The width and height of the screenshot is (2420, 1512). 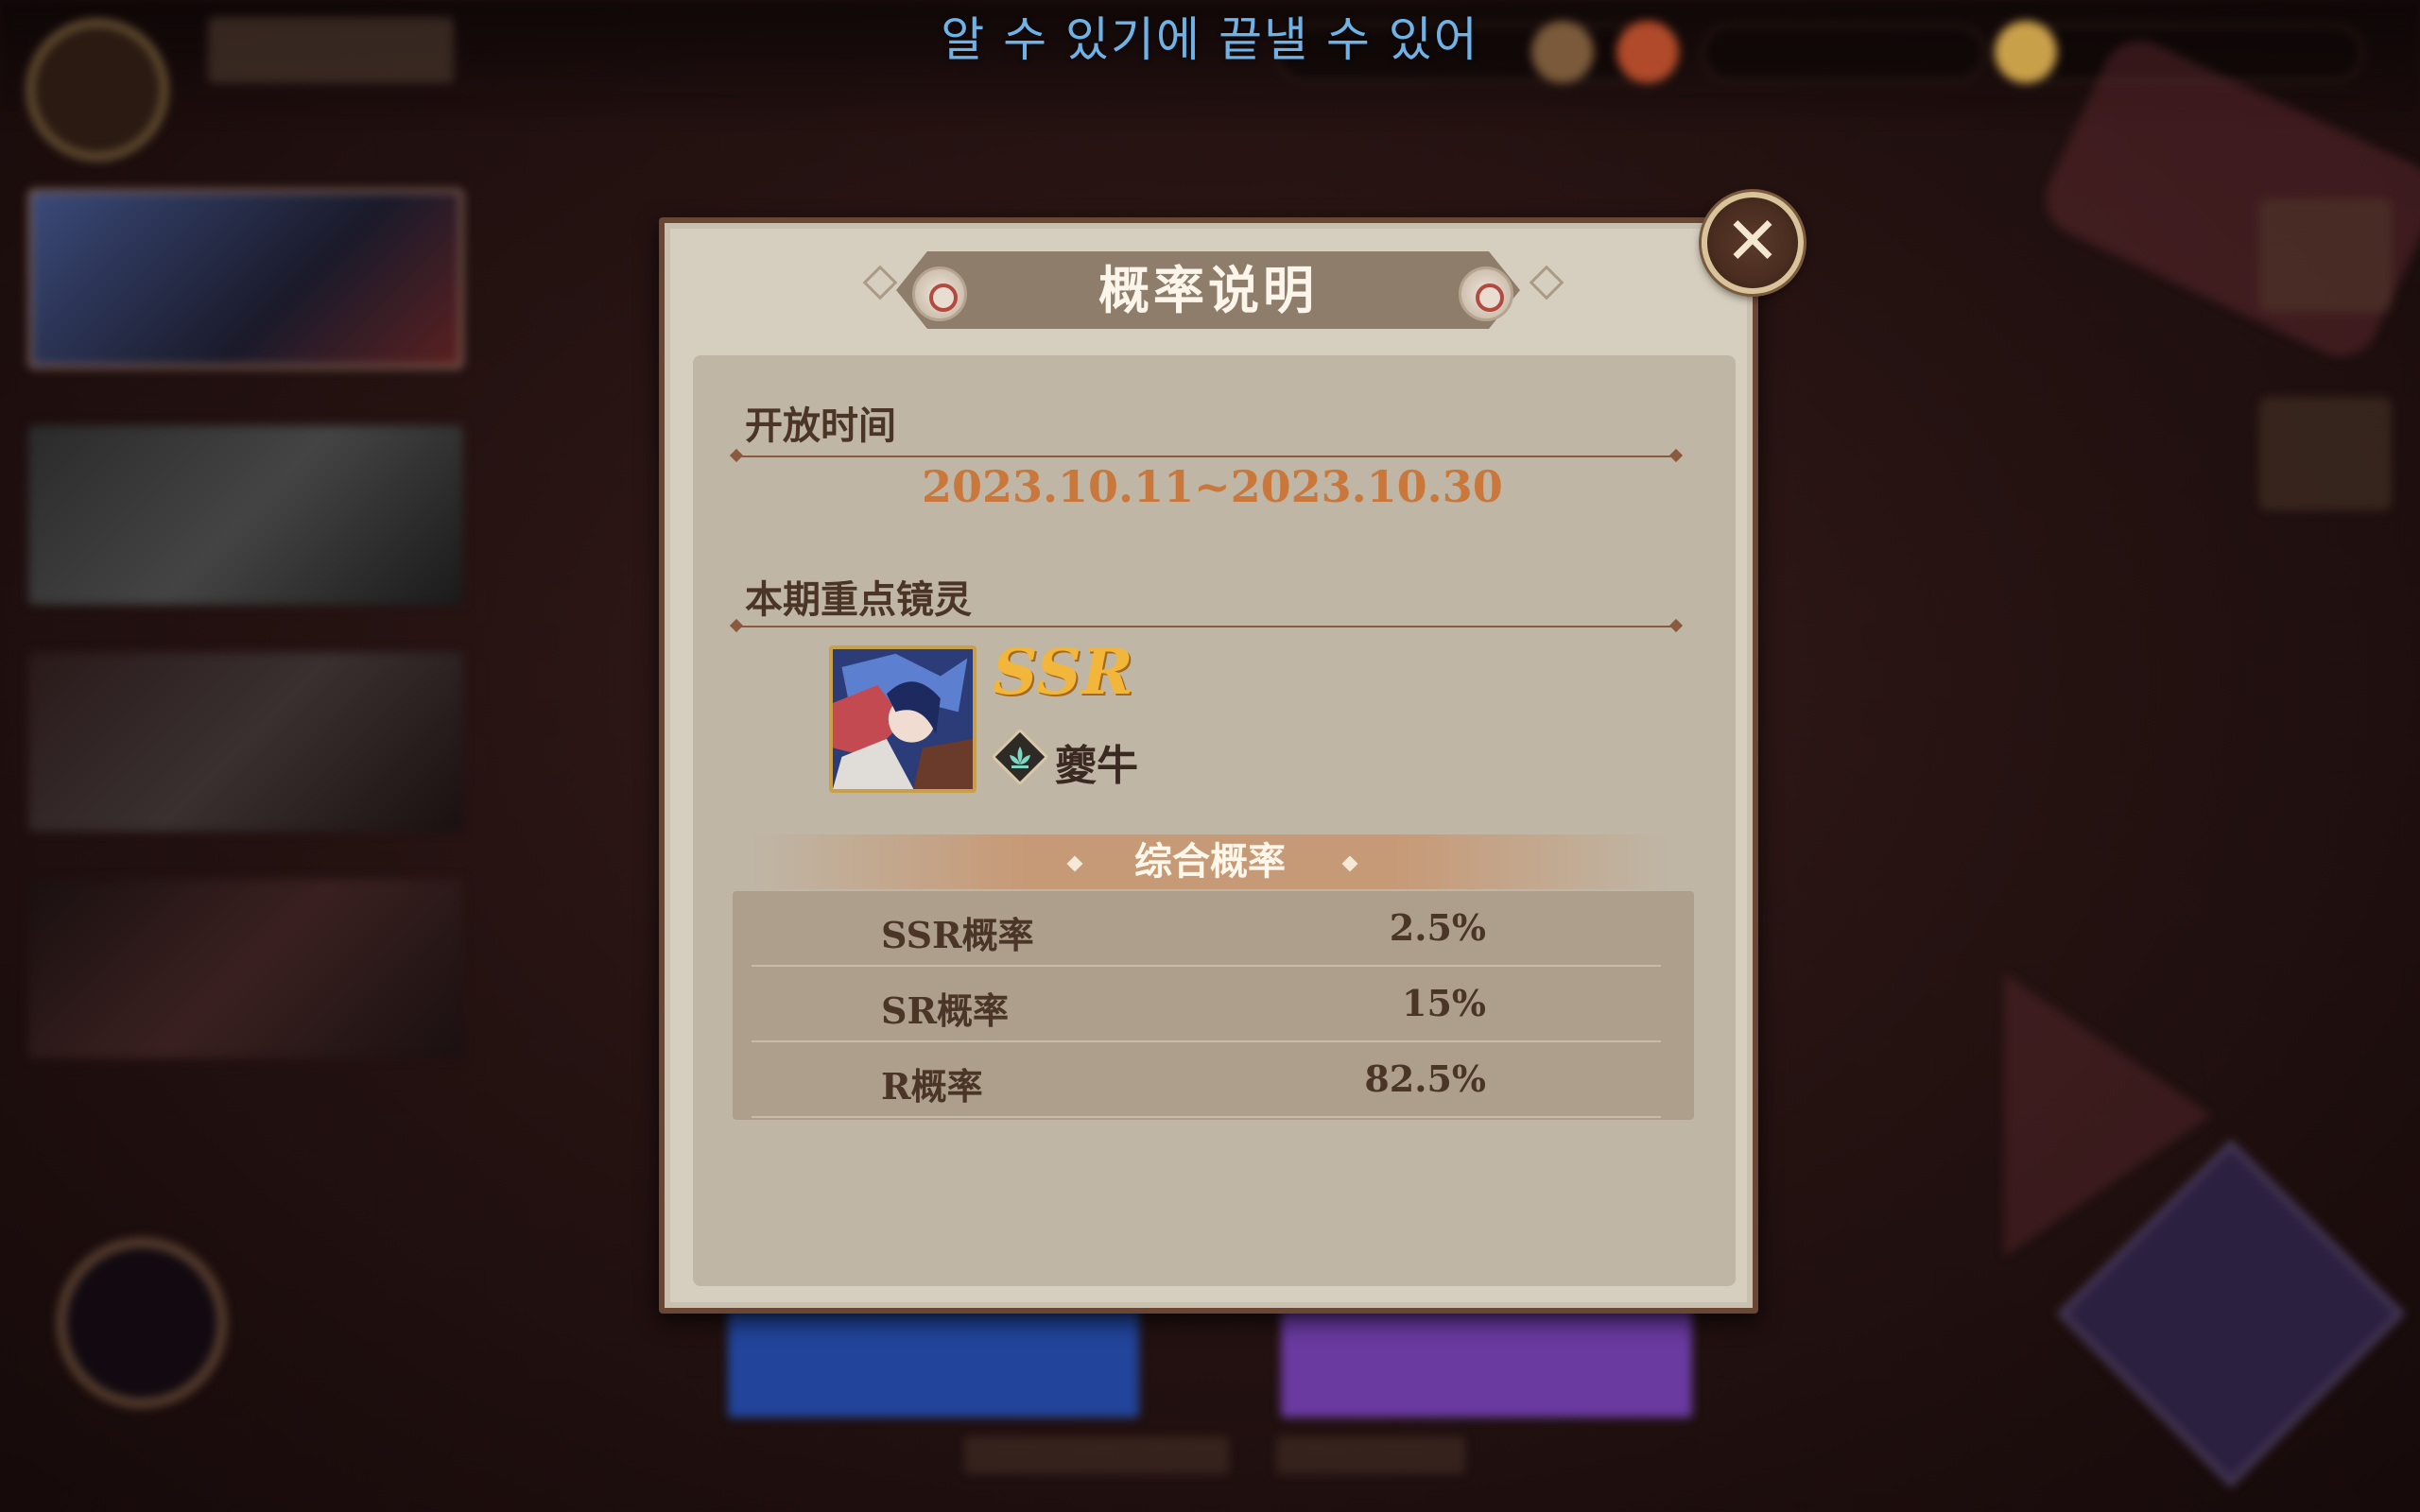 I want to click on featured-spirit-portrait, so click(x=903, y=719).